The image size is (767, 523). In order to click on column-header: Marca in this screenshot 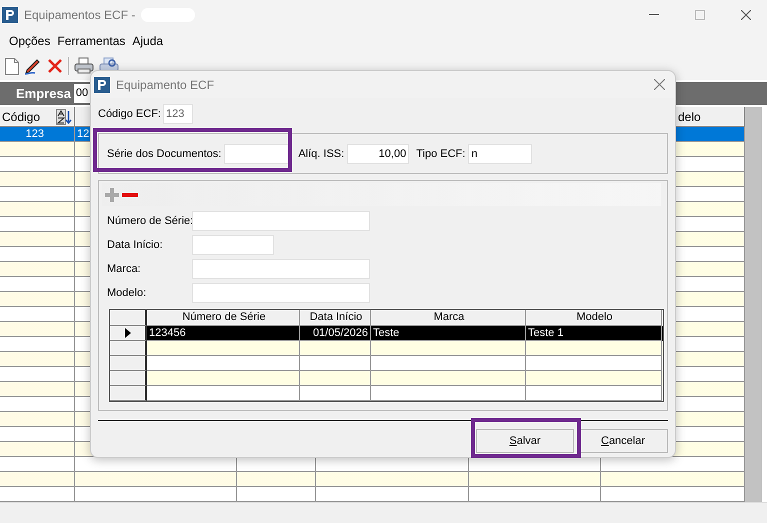, I will do `click(448, 318)`.